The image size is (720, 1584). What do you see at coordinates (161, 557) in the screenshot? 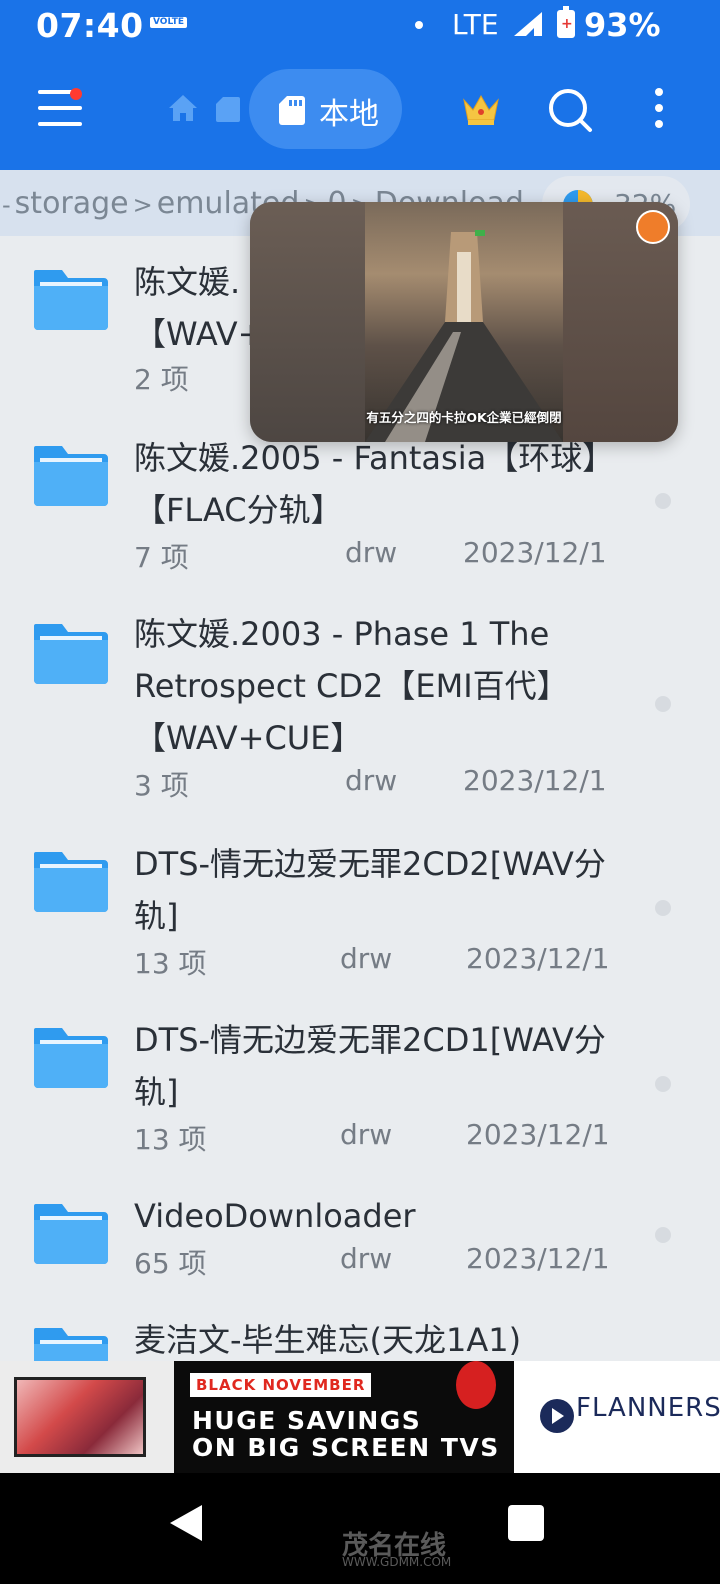
I see `item-count: 7 项` at bounding box center [161, 557].